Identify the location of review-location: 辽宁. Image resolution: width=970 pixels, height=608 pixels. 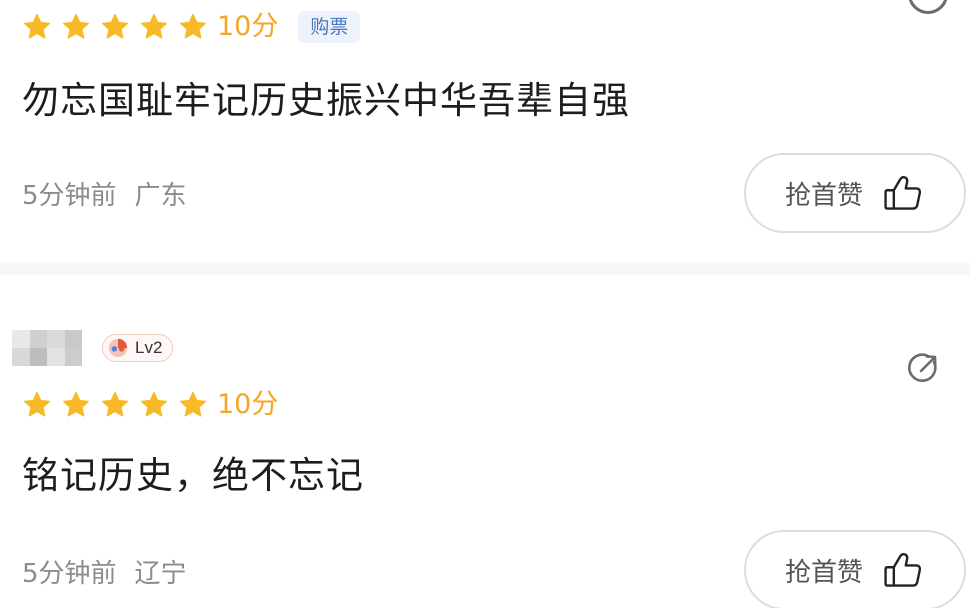
(160, 574).